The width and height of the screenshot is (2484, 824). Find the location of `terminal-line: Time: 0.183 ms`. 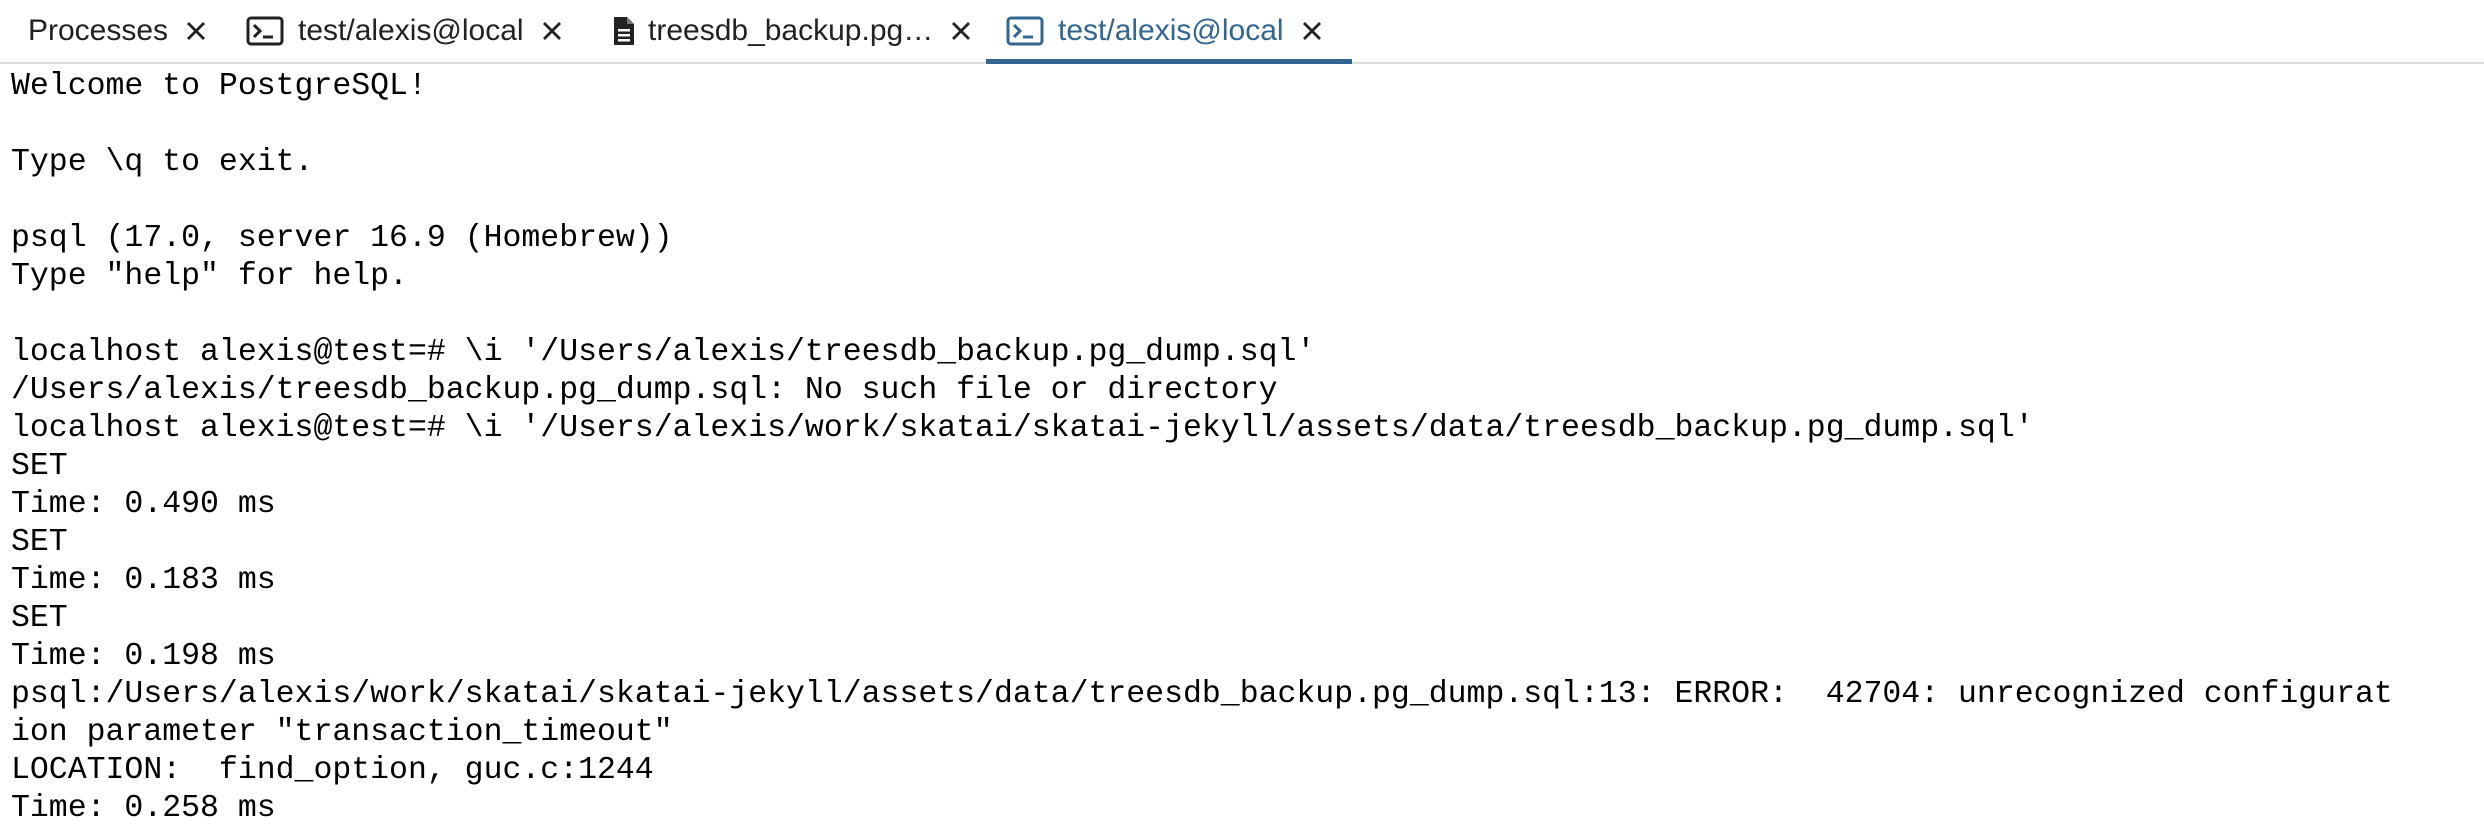

terminal-line: Time: 0.183 ms is located at coordinates (143, 580).